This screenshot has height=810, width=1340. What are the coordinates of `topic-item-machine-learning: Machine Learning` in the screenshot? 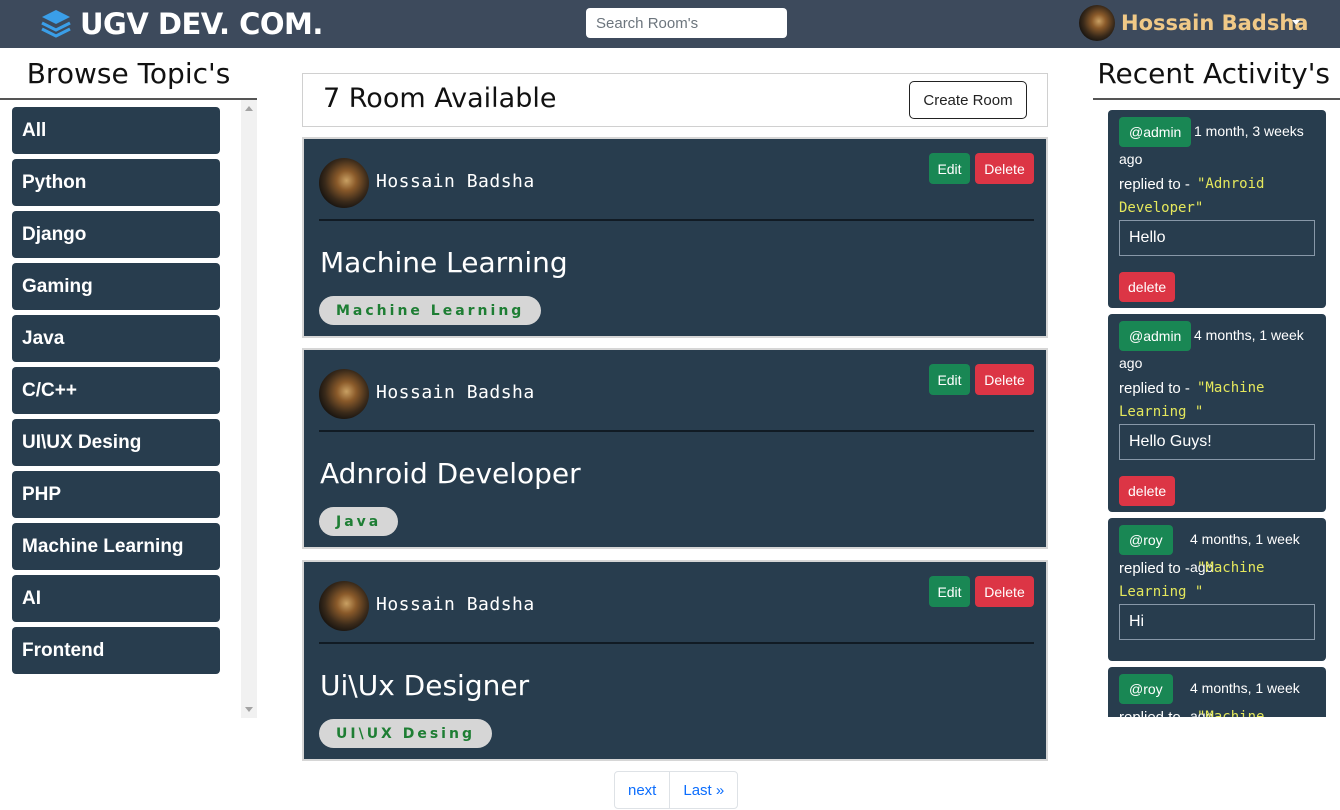 It's located at (116, 546).